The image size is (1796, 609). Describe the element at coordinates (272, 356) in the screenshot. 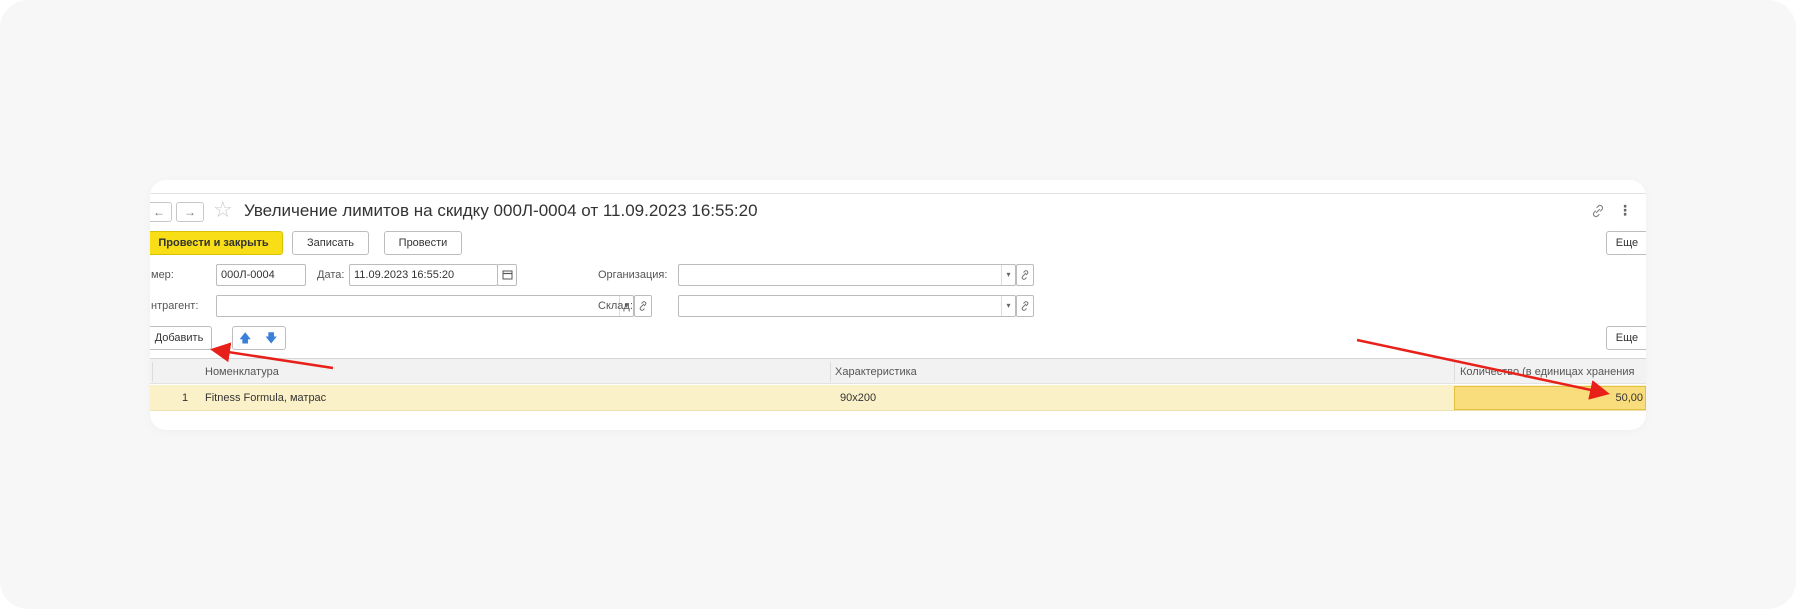

I see `annotation-arrow-add-button` at that location.